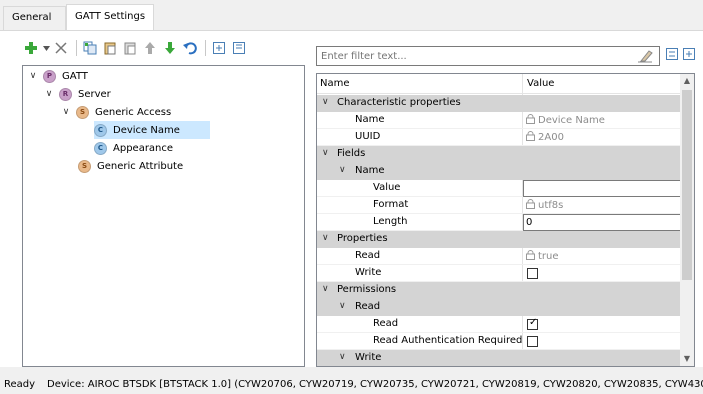 Image resolution: width=703 pixels, height=394 pixels. What do you see at coordinates (46, 48) in the screenshot?
I see `dropdown-arrow-icon` at bounding box center [46, 48].